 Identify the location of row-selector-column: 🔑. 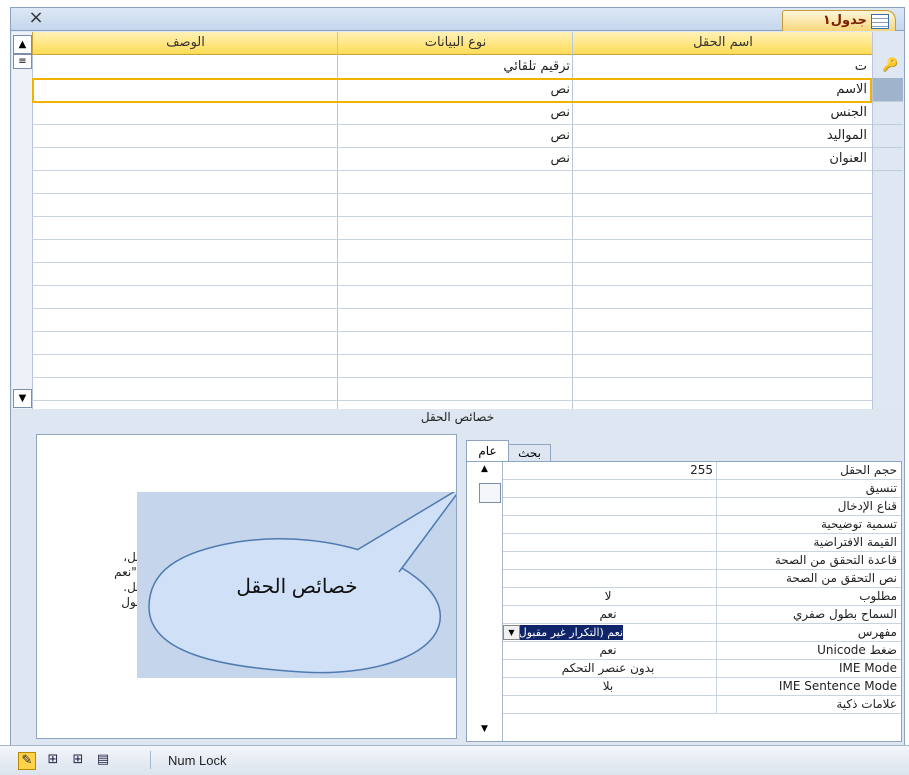
(887, 220).